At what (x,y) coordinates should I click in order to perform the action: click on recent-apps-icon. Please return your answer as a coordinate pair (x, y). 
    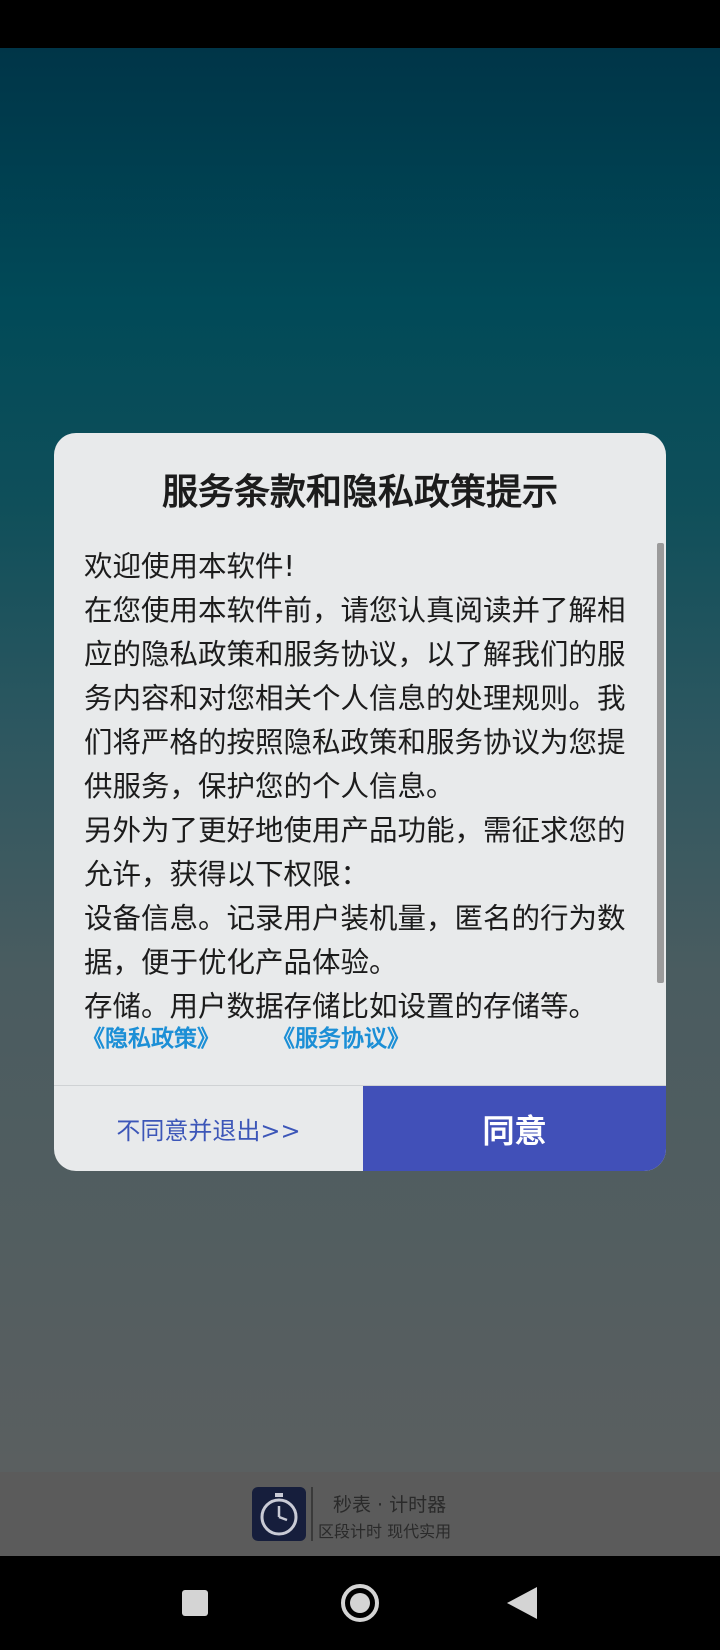
    Looking at the image, I should click on (195, 1603).